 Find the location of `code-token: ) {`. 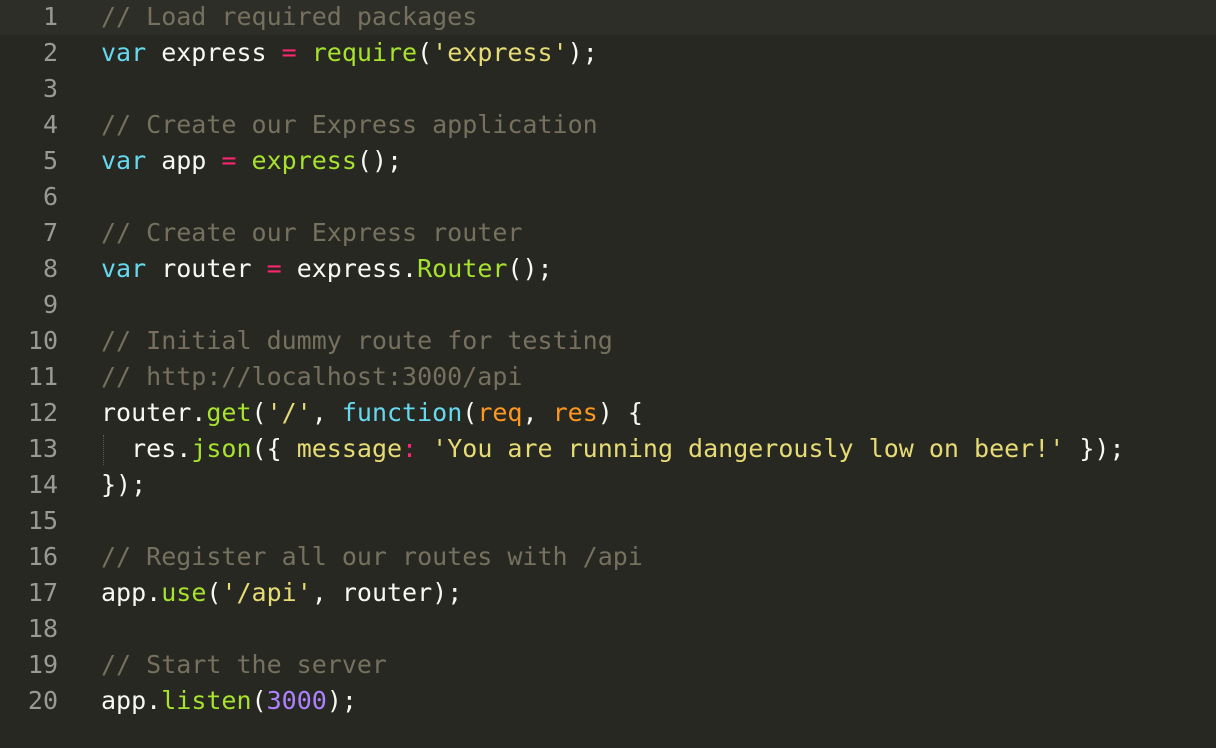

code-token: ) { is located at coordinates (620, 412).